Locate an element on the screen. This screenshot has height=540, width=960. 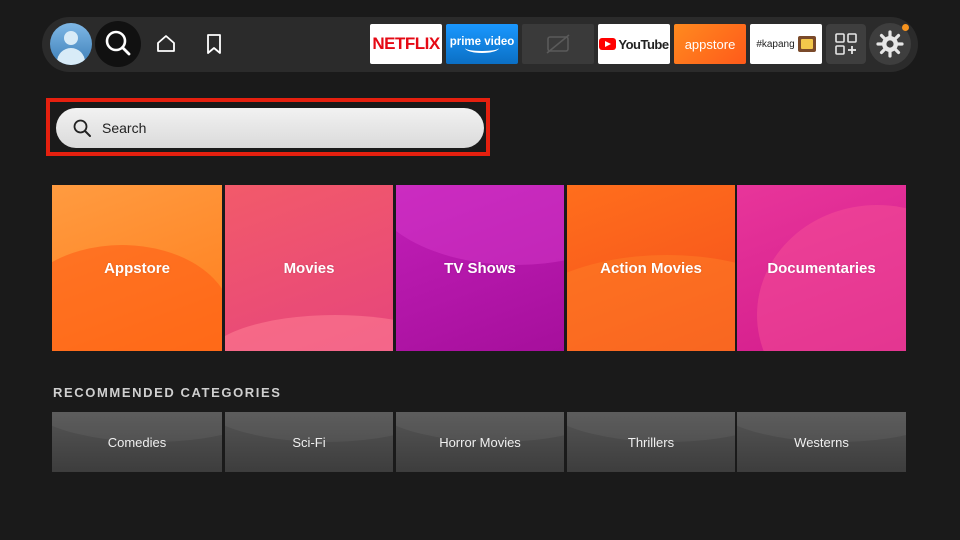
tile-movies: Movies is located at coordinates (309, 268).